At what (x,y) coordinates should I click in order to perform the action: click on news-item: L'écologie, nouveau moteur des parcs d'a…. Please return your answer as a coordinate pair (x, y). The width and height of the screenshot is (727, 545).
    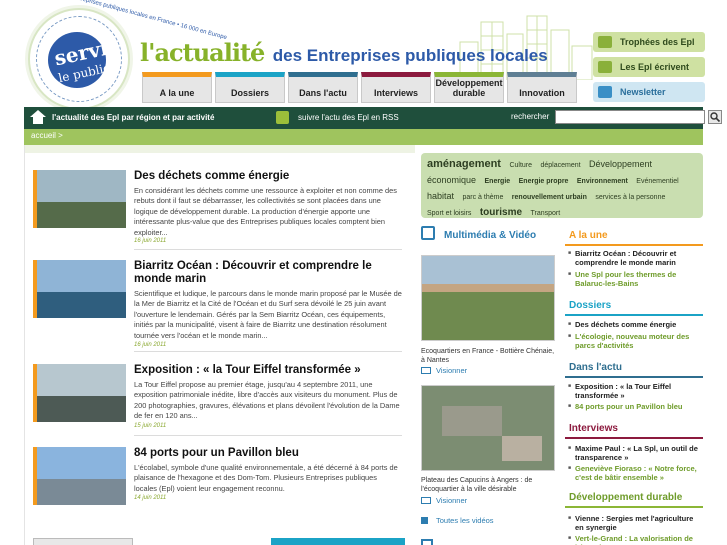
    Looking at the image, I should click on (635, 341).